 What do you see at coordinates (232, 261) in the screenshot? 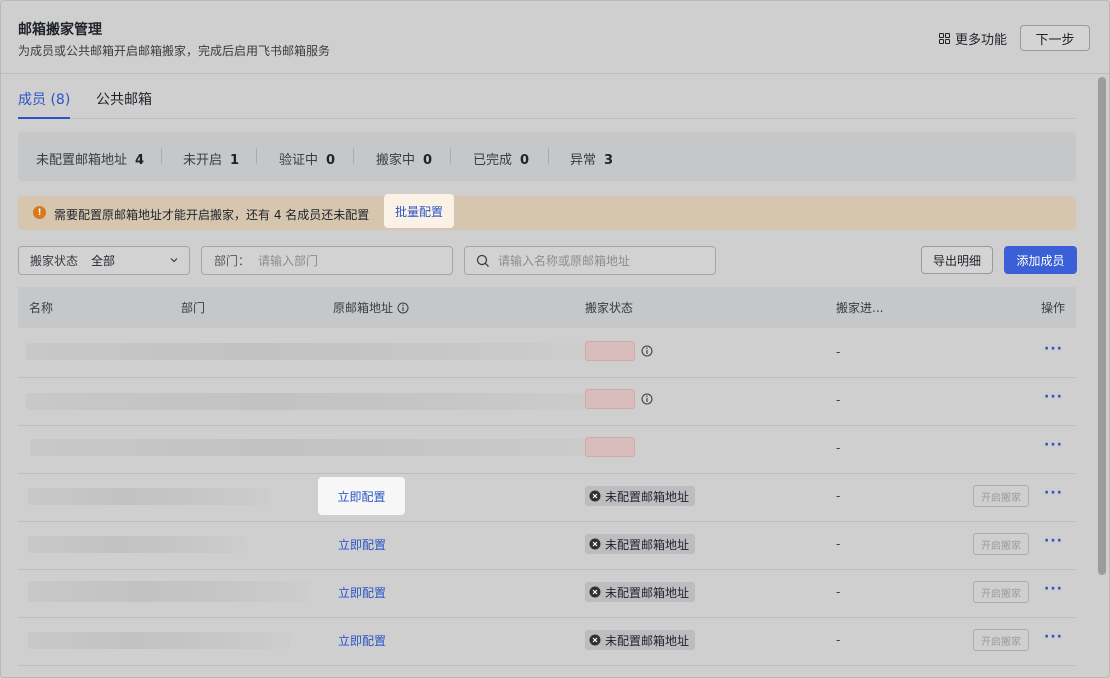
I see `department-filter-label: 部门：` at bounding box center [232, 261].